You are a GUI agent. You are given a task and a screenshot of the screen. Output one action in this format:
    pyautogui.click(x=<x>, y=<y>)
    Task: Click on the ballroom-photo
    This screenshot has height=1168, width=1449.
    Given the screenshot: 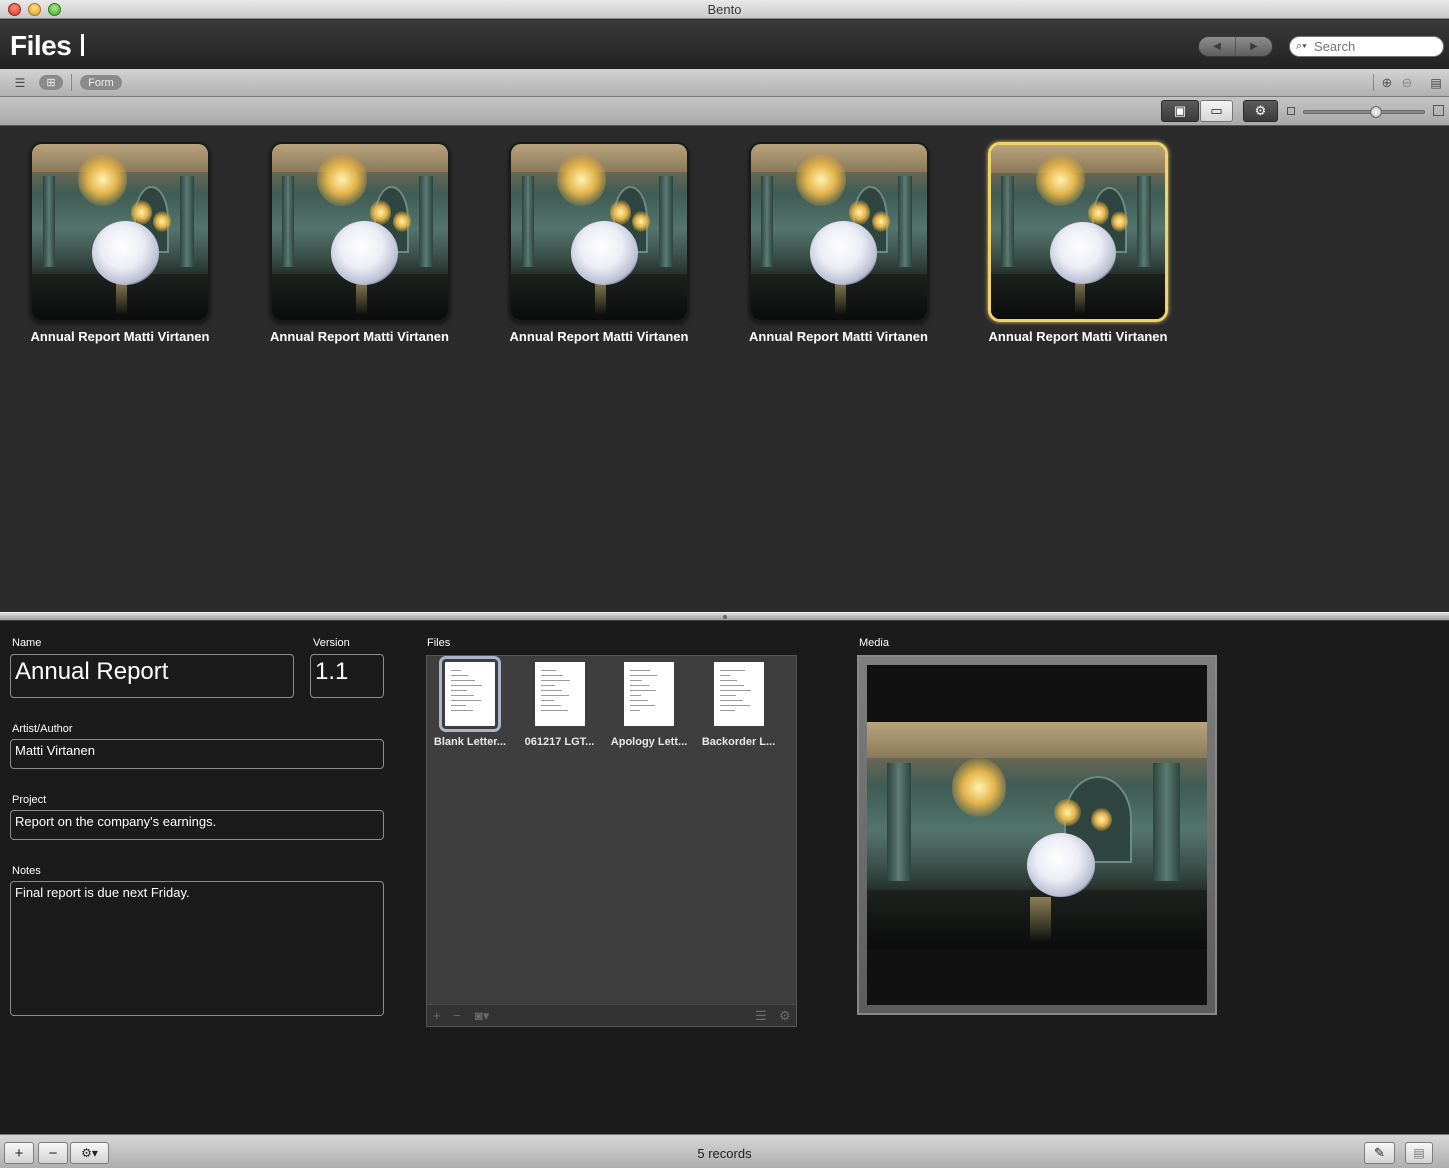 What is the action you would take?
    pyautogui.click(x=1037, y=835)
    